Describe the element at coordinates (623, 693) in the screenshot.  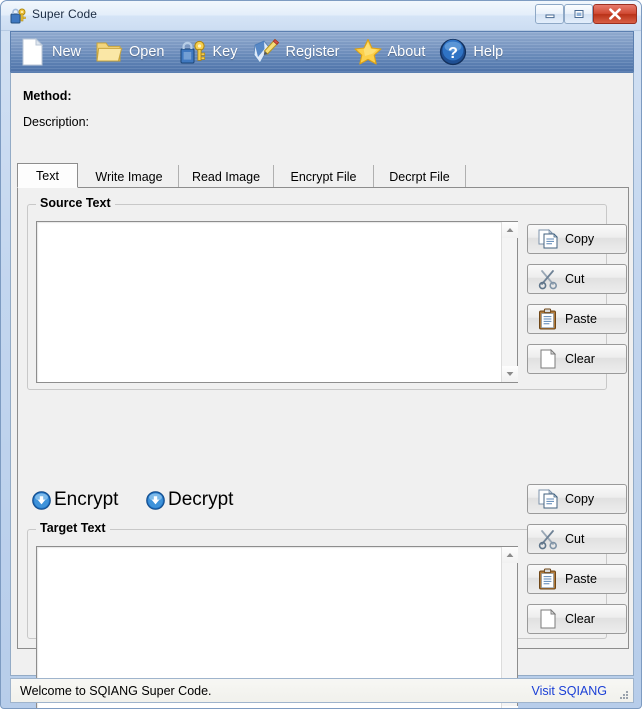
I see `resize-grip` at that location.